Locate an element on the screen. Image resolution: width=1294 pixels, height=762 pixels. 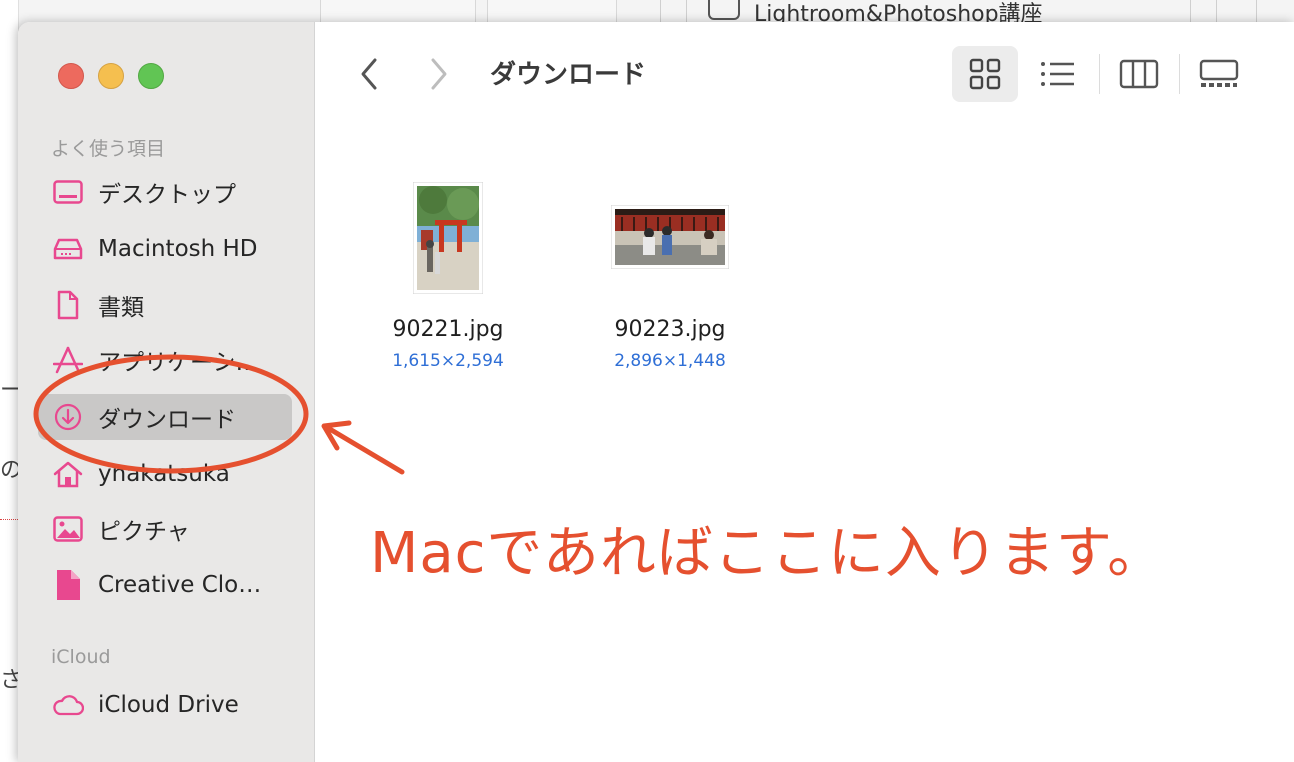
icon-view-button is located at coordinates (985, 74).